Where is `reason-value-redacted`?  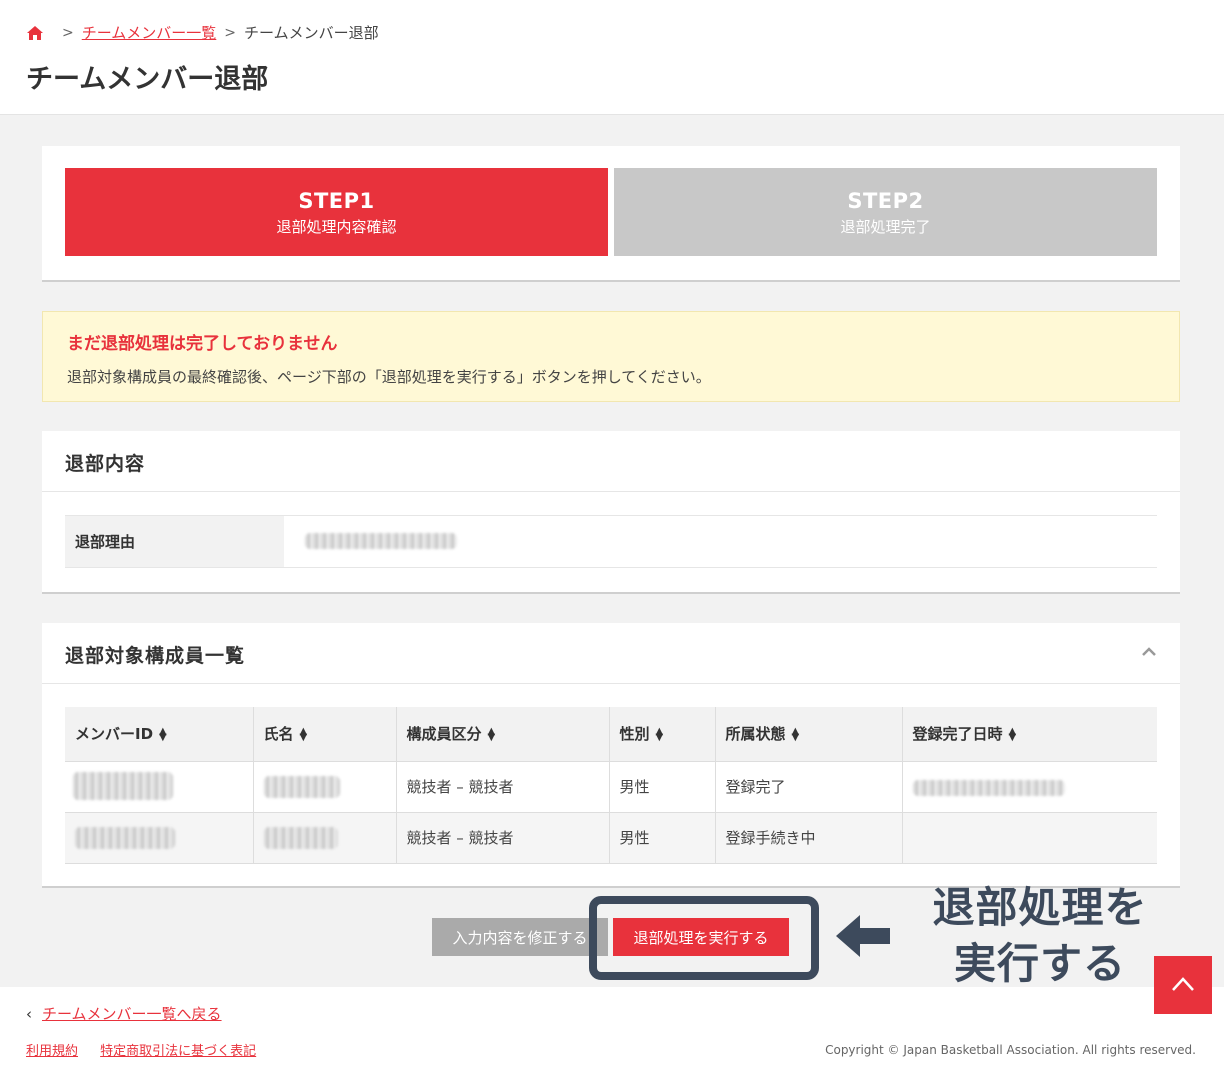 reason-value-redacted is located at coordinates (381, 541).